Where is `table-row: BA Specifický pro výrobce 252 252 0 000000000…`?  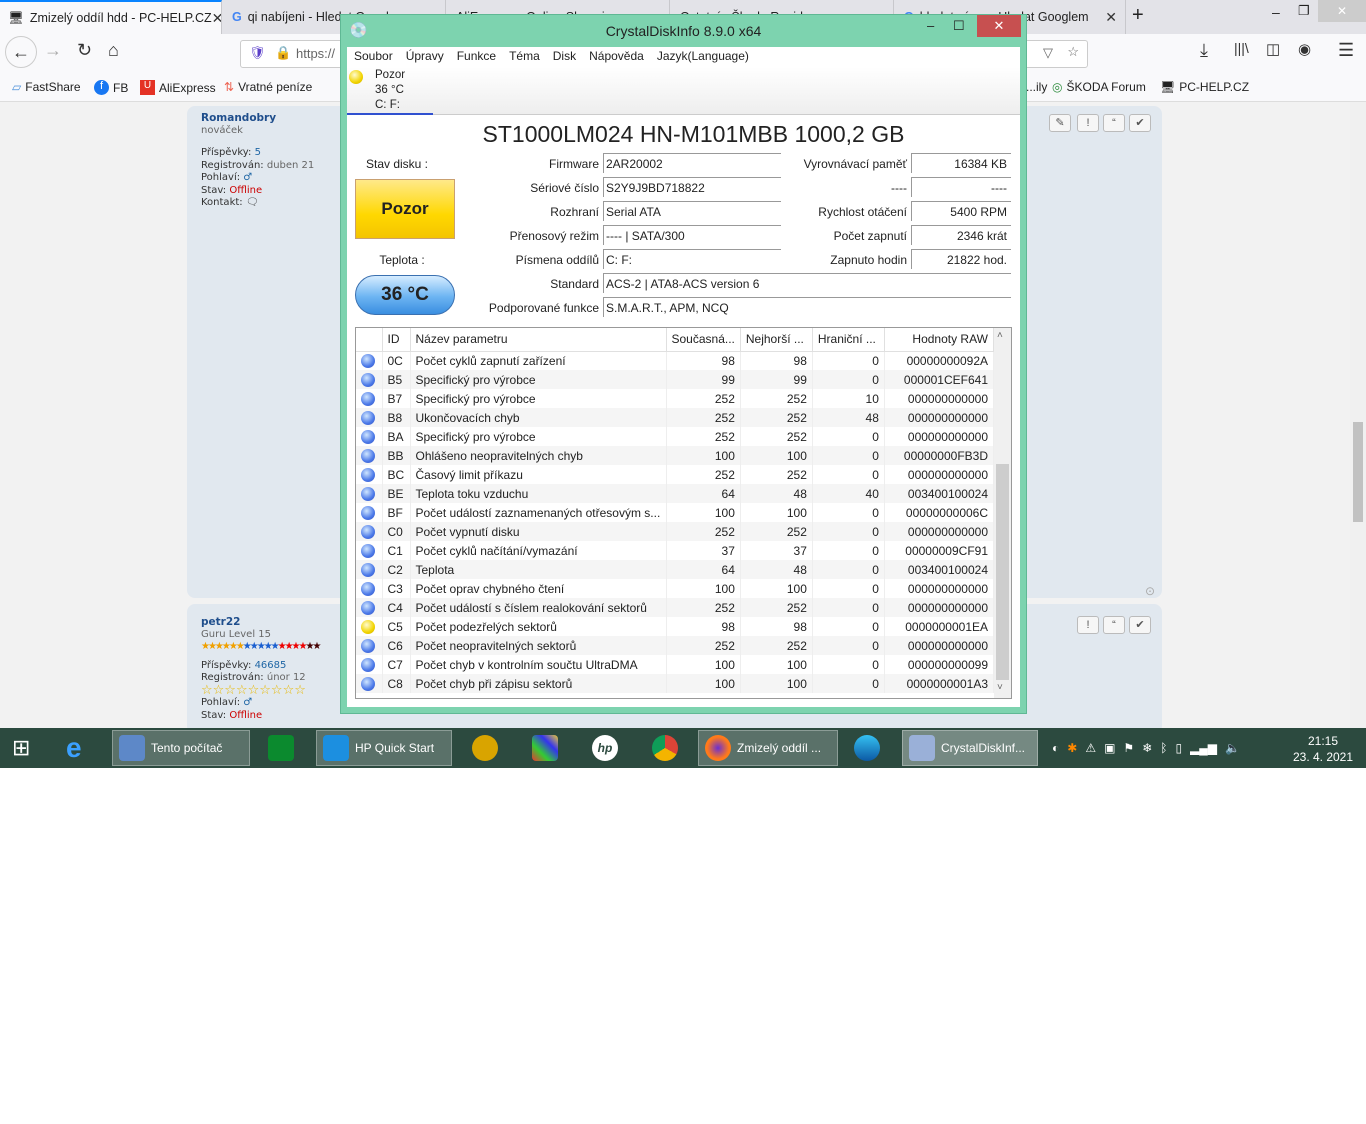 table-row: BA Specifický pro výrobce 252 252 0 000000000… is located at coordinates (675, 436).